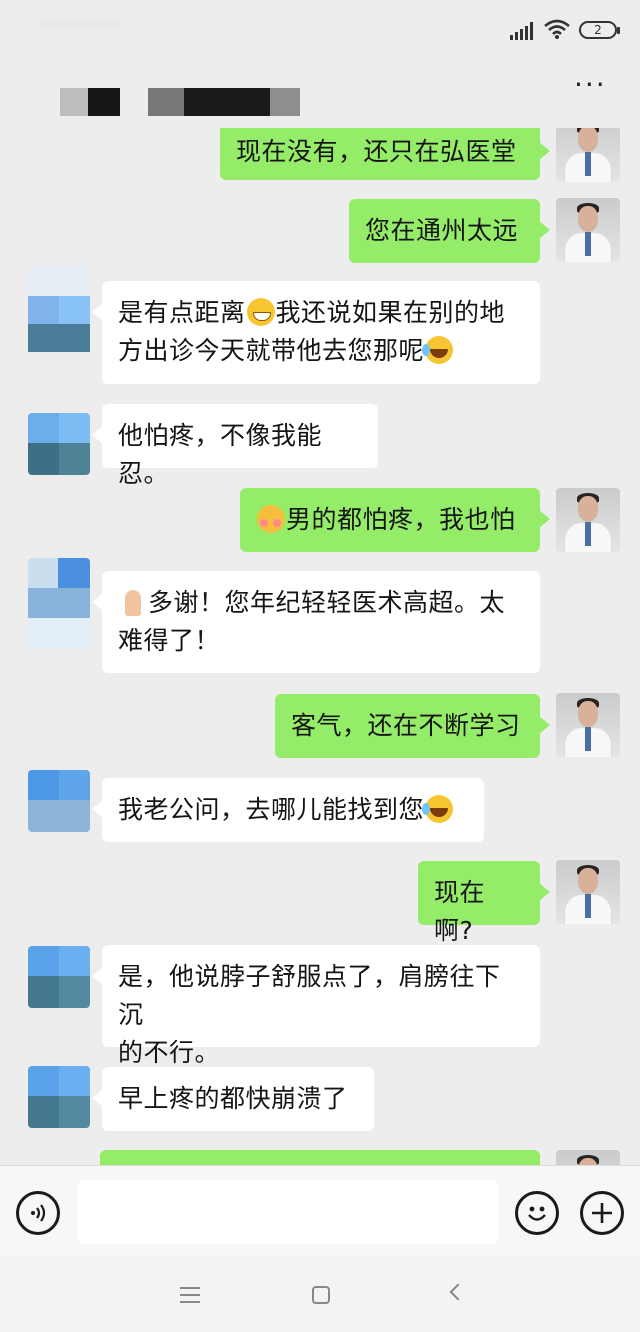 The height and width of the screenshot is (1332, 640). Describe the element at coordinates (458, 1292) in the screenshot. I see `back-icon` at that location.